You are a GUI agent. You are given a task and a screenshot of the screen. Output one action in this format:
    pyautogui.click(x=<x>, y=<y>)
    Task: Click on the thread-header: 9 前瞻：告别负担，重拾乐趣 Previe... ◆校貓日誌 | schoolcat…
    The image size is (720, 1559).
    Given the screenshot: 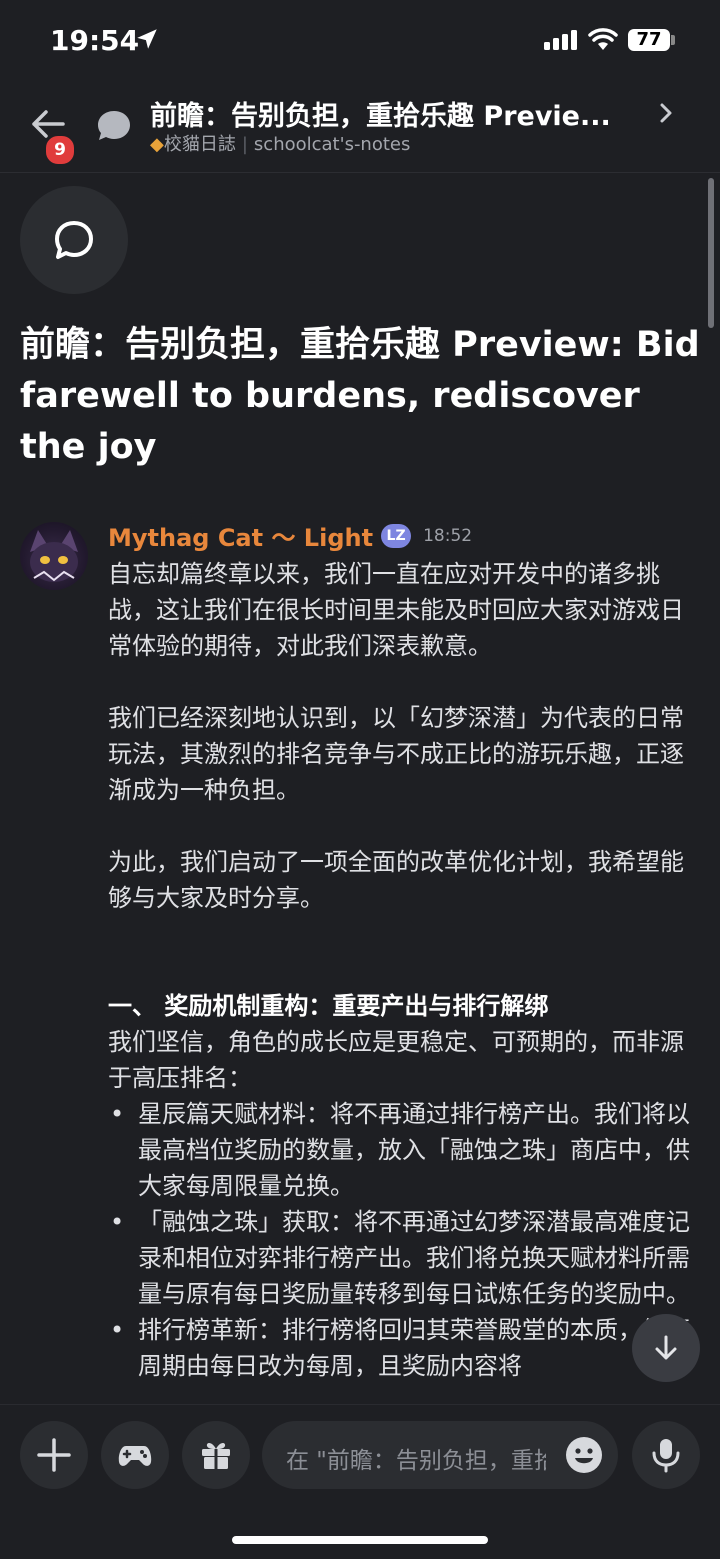 What is the action you would take?
    pyautogui.click(x=360, y=126)
    